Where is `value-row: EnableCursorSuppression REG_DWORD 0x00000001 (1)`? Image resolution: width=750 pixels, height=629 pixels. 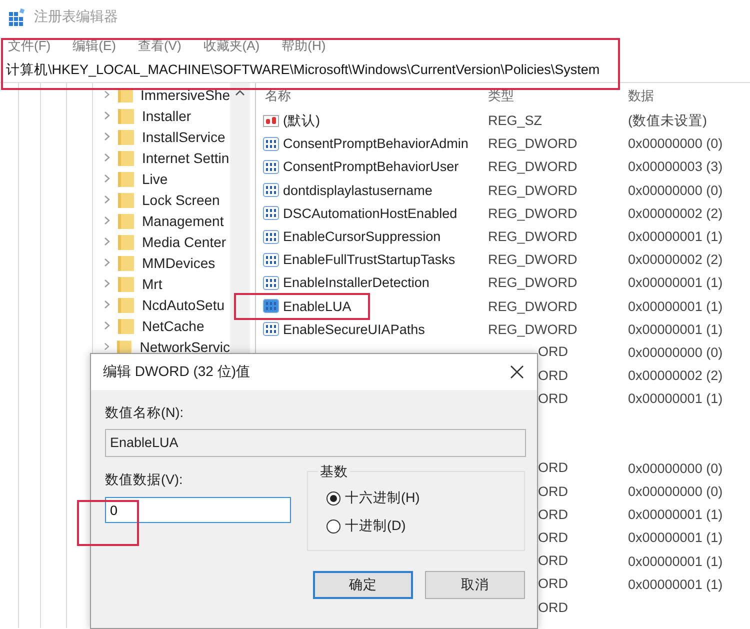 value-row: EnableCursorSuppression REG_DWORD 0x00000001 (1) is located at coordinates (503, 236).